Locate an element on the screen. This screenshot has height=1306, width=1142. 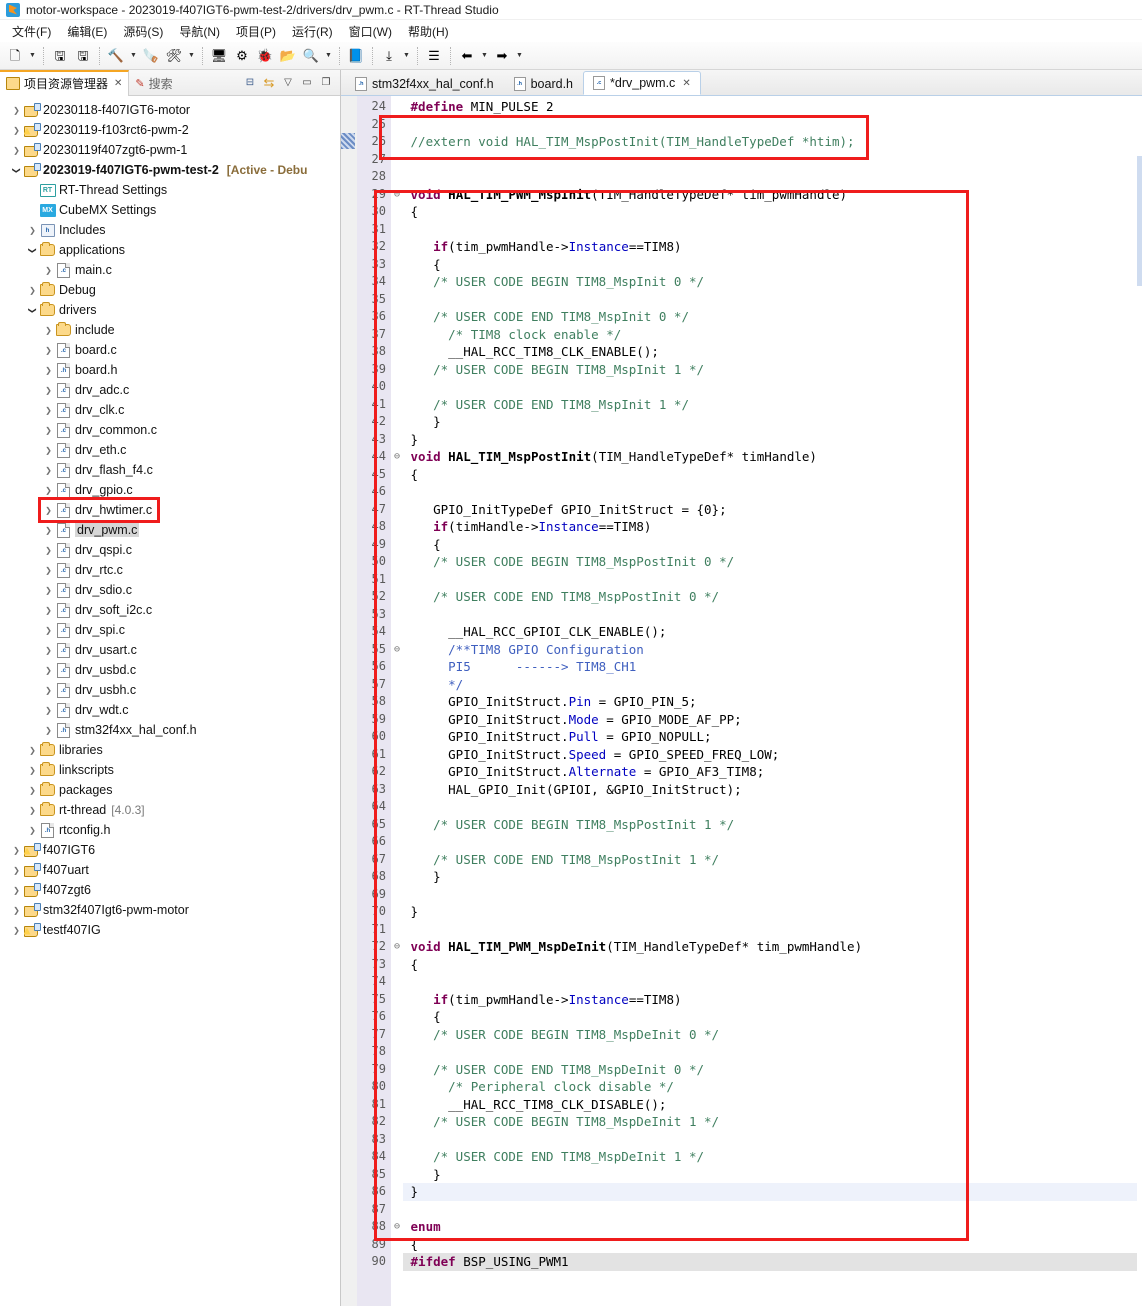
tree-item-drv-wdt-c: ❯ .c drv_wdt.c is located at coordinates (170, 710).